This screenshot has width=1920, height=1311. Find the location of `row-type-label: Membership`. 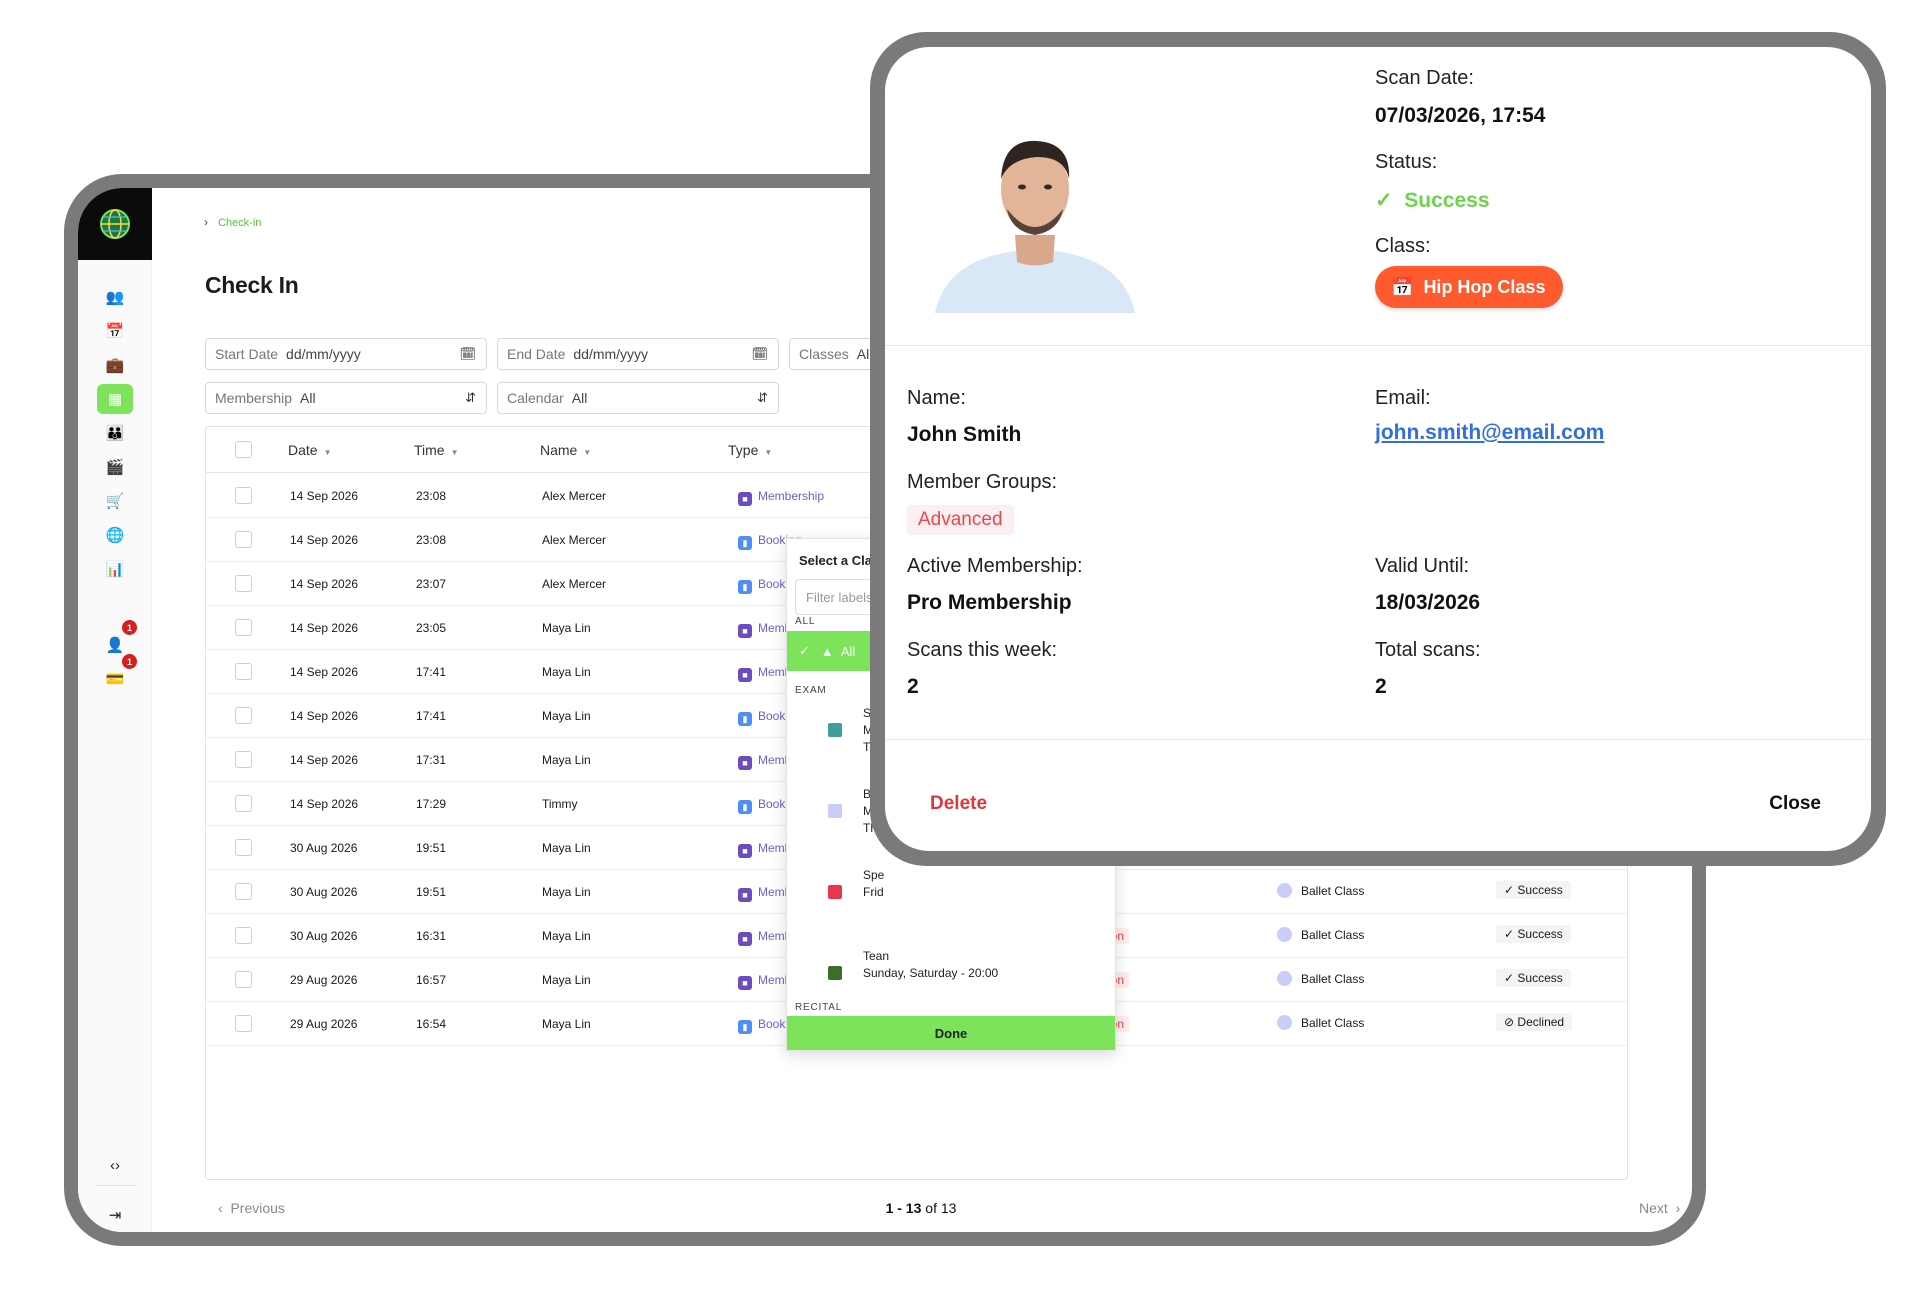

row-type-label: Membership is located at coordinates (791, 496).